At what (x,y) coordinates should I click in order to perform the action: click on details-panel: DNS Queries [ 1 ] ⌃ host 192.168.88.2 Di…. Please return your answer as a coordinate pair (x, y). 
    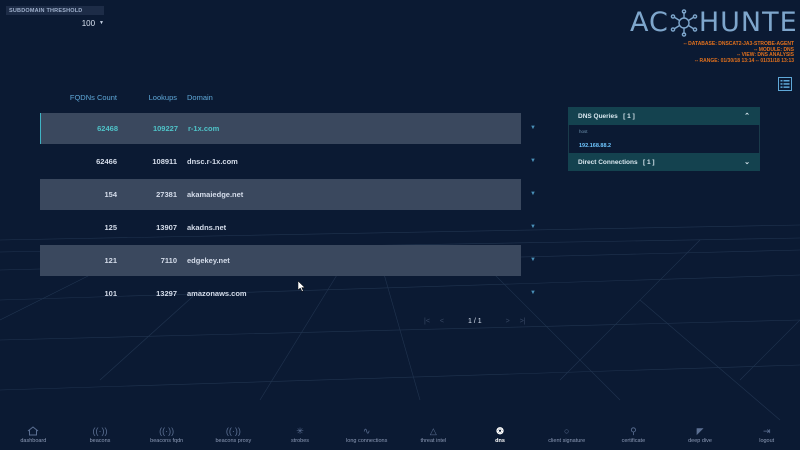
    Looking at the image, I should click on (664, 139).